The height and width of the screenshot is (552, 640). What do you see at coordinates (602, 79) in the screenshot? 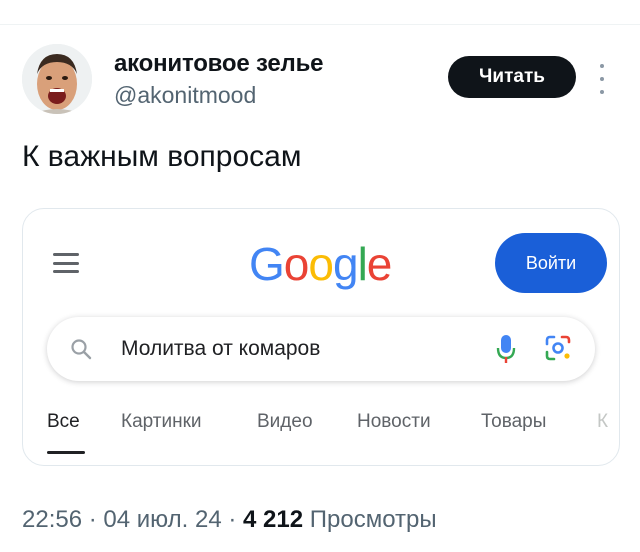
I see `more-vertical-icon` at bounding box center [602, 79].